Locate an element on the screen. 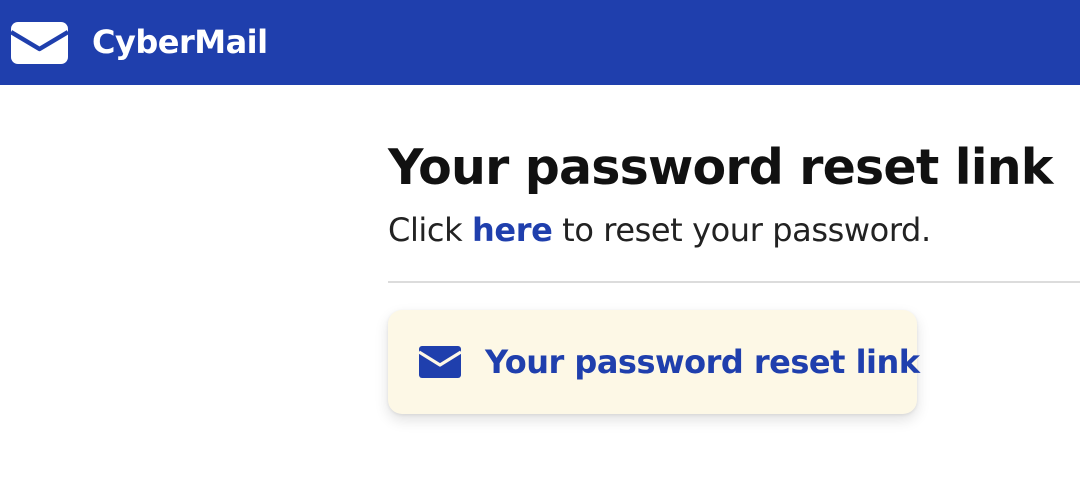 The image size is (1080, 496). mail-card-label: Your password reset link is located at coordinates (702, 362).